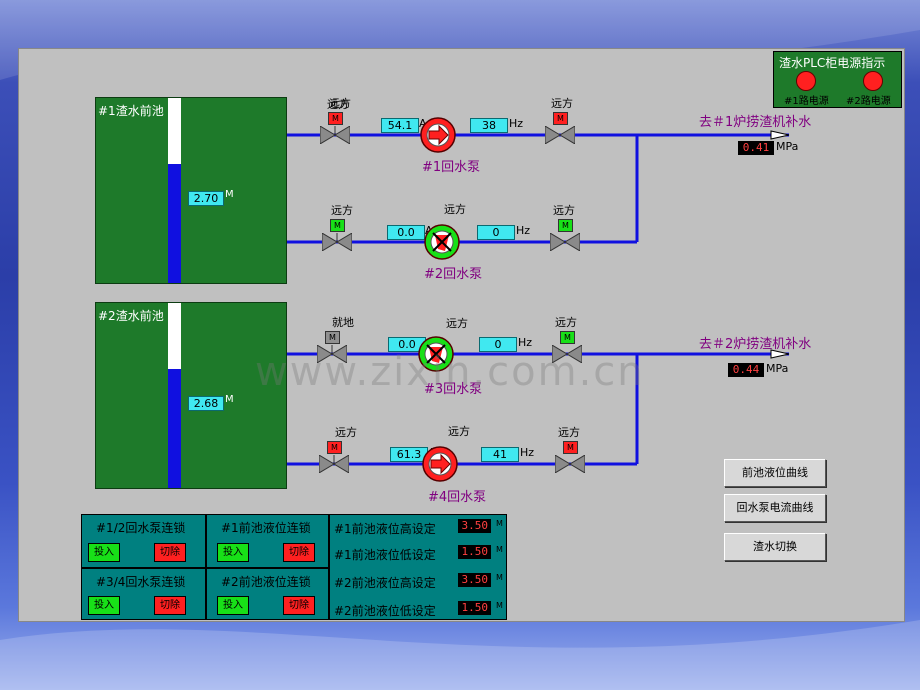 The image size is (920, 690). Describe the element at coordinates (489, 125) in the screenshot. I see `pump-1-freq-value: 38` at that location.